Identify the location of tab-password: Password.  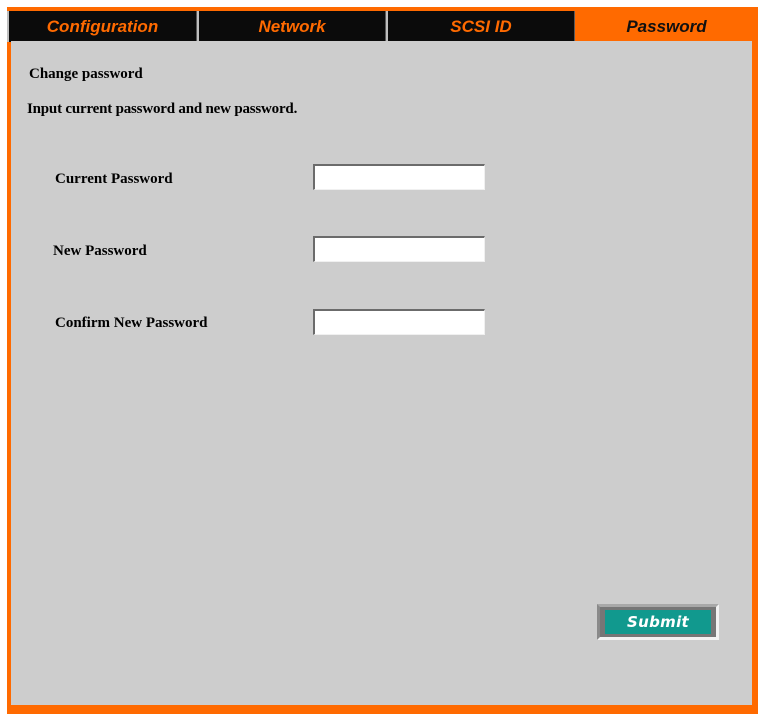
(666, 26).